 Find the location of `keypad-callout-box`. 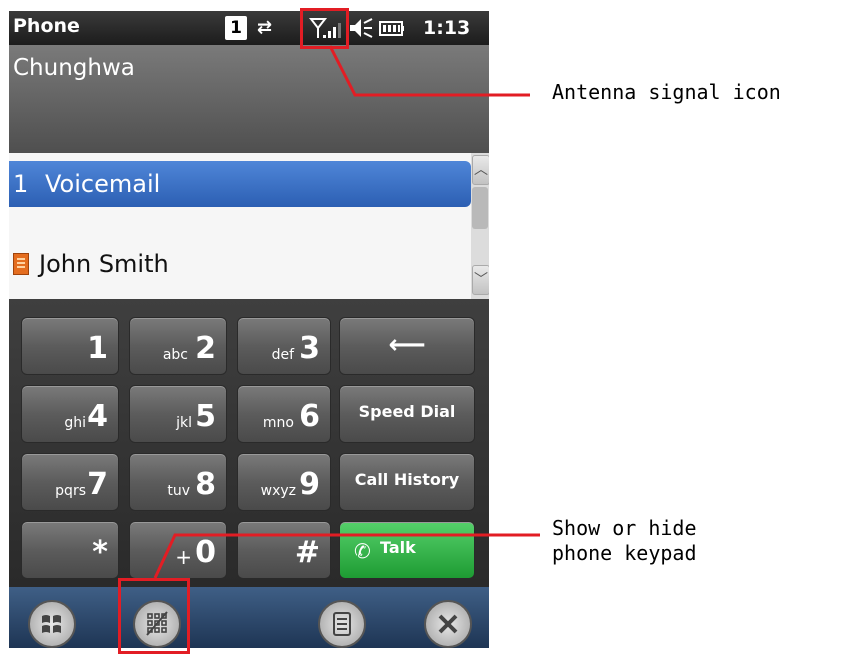

keypad-callout-box is located at coordinates (154, 616).